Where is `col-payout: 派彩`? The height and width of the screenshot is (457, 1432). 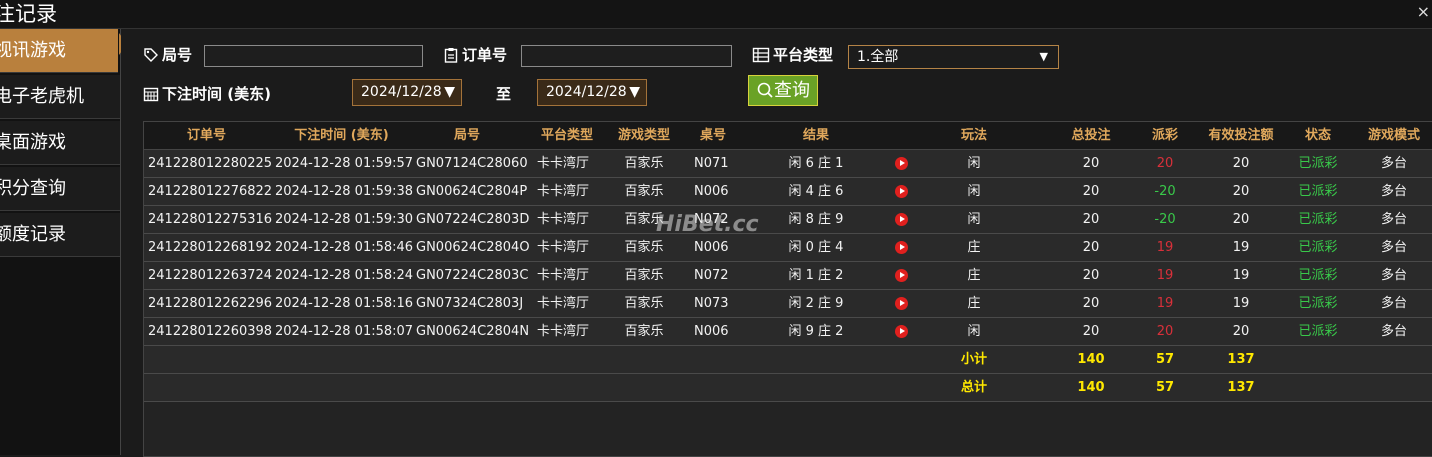 col-payout: 派彩 is located at coordinates (1164, 135).